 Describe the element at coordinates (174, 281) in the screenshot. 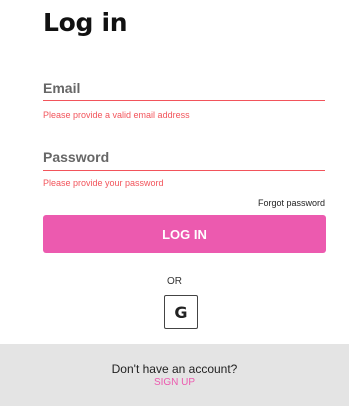

I see `or-divider-label: OR` at that location.